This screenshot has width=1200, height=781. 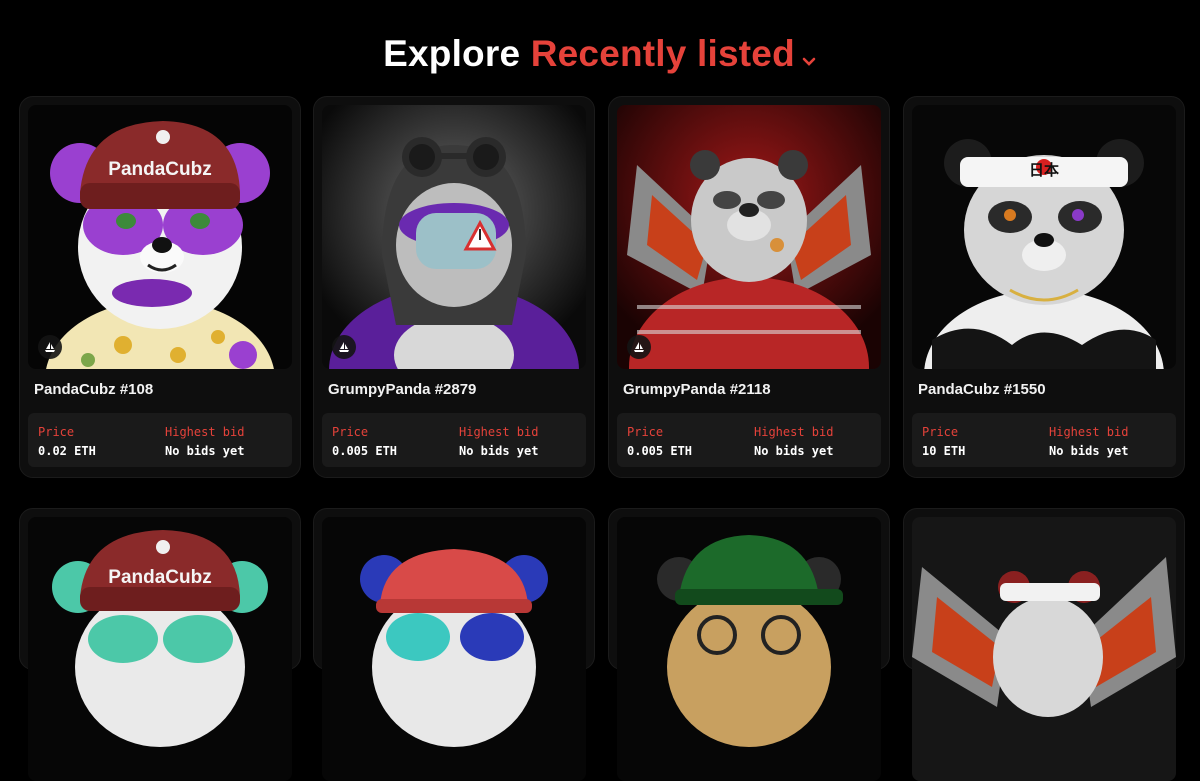 I want to click on sort-dropdown-label: Recently listed, so click(x=662, y=53).